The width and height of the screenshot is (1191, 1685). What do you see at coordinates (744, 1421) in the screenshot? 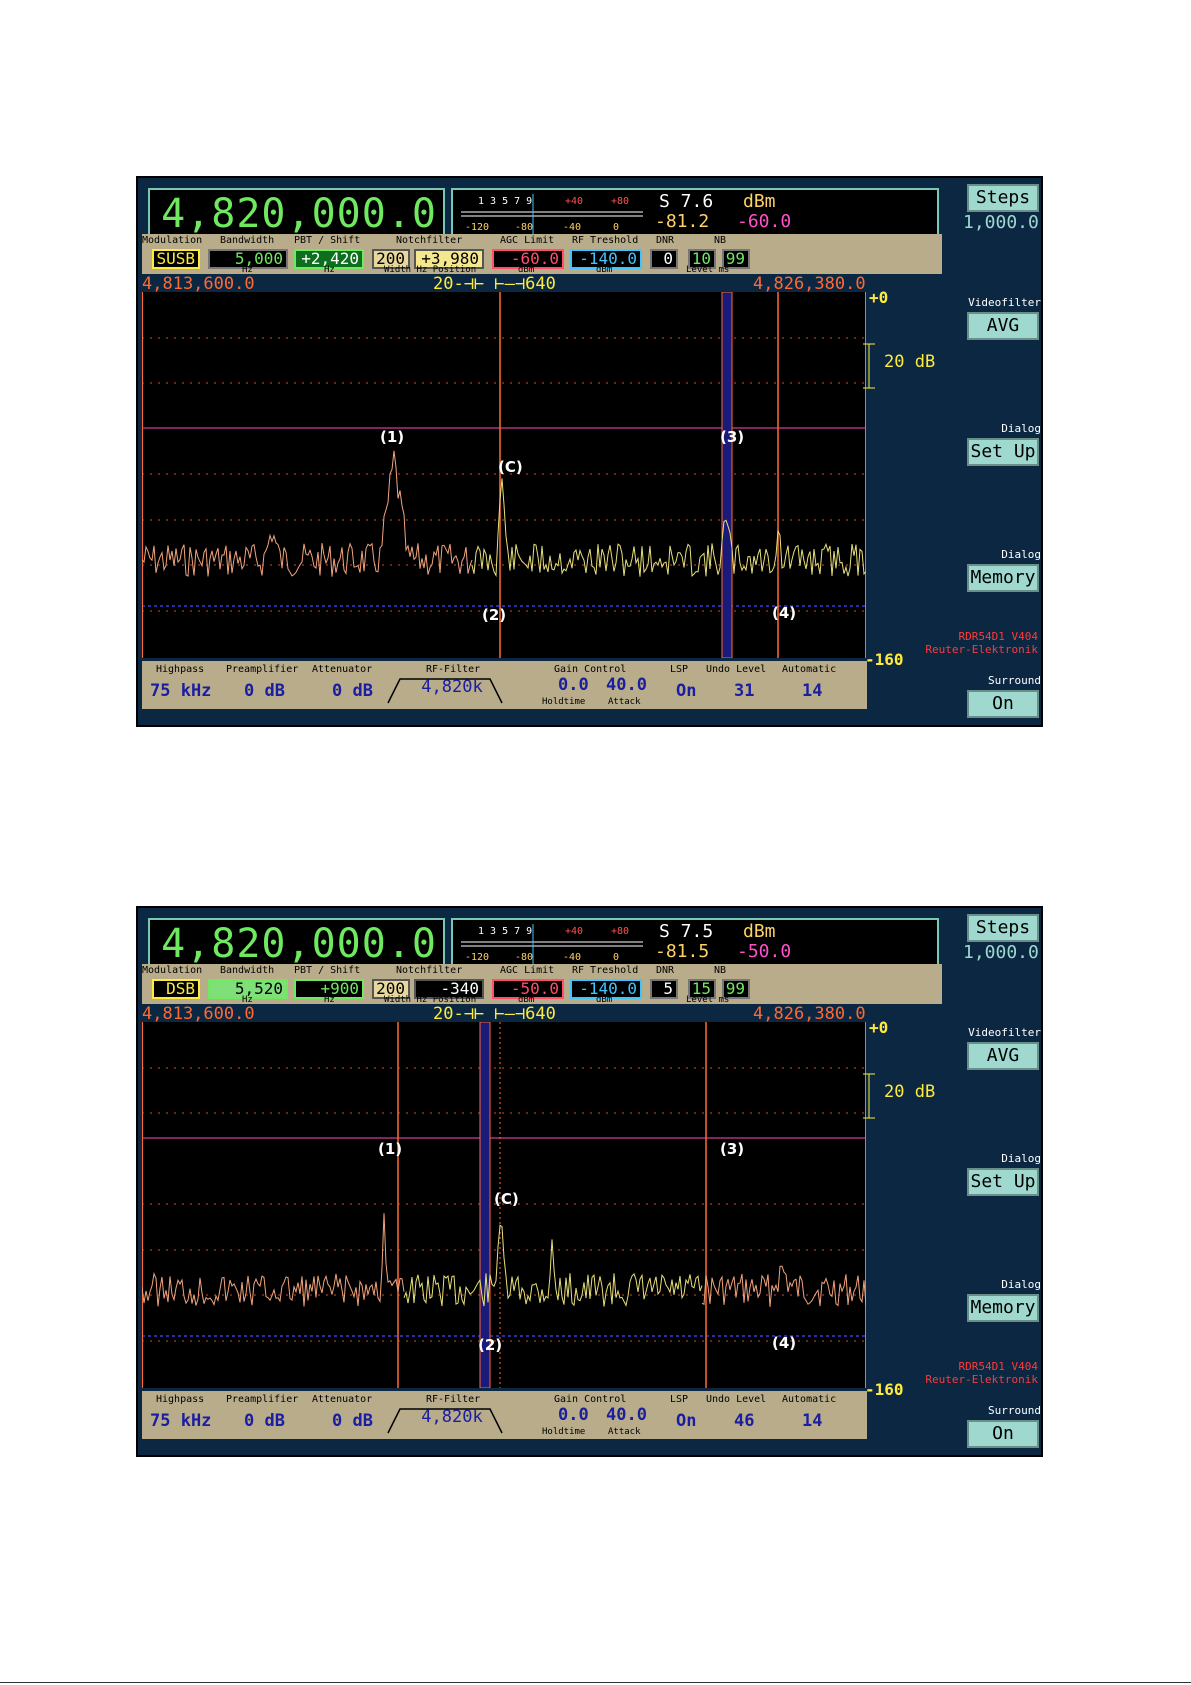
I see `undo-level-value: 46` at bounding box center [744, 1421].